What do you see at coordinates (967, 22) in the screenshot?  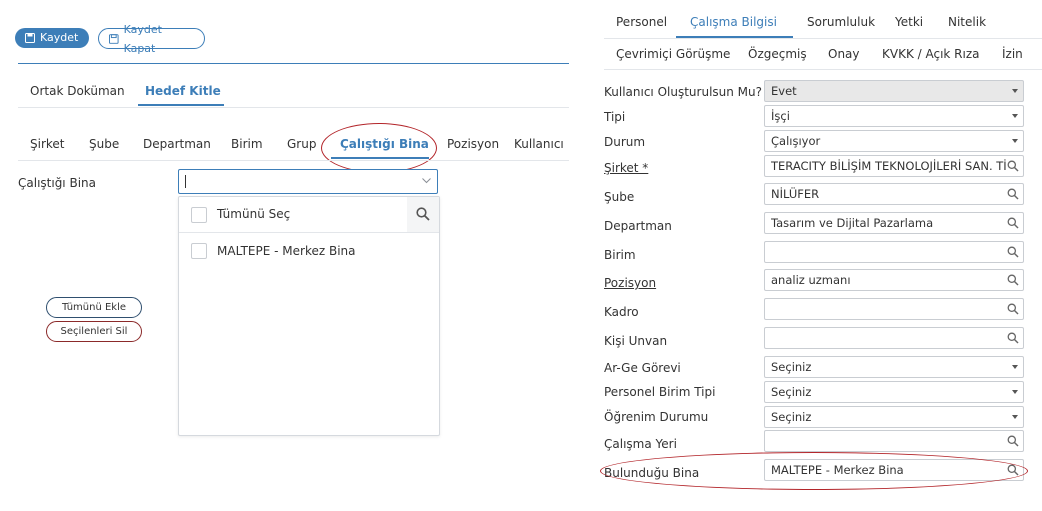 I see `tab-nitelik: Nitelik` at bounding box center [967, 22].